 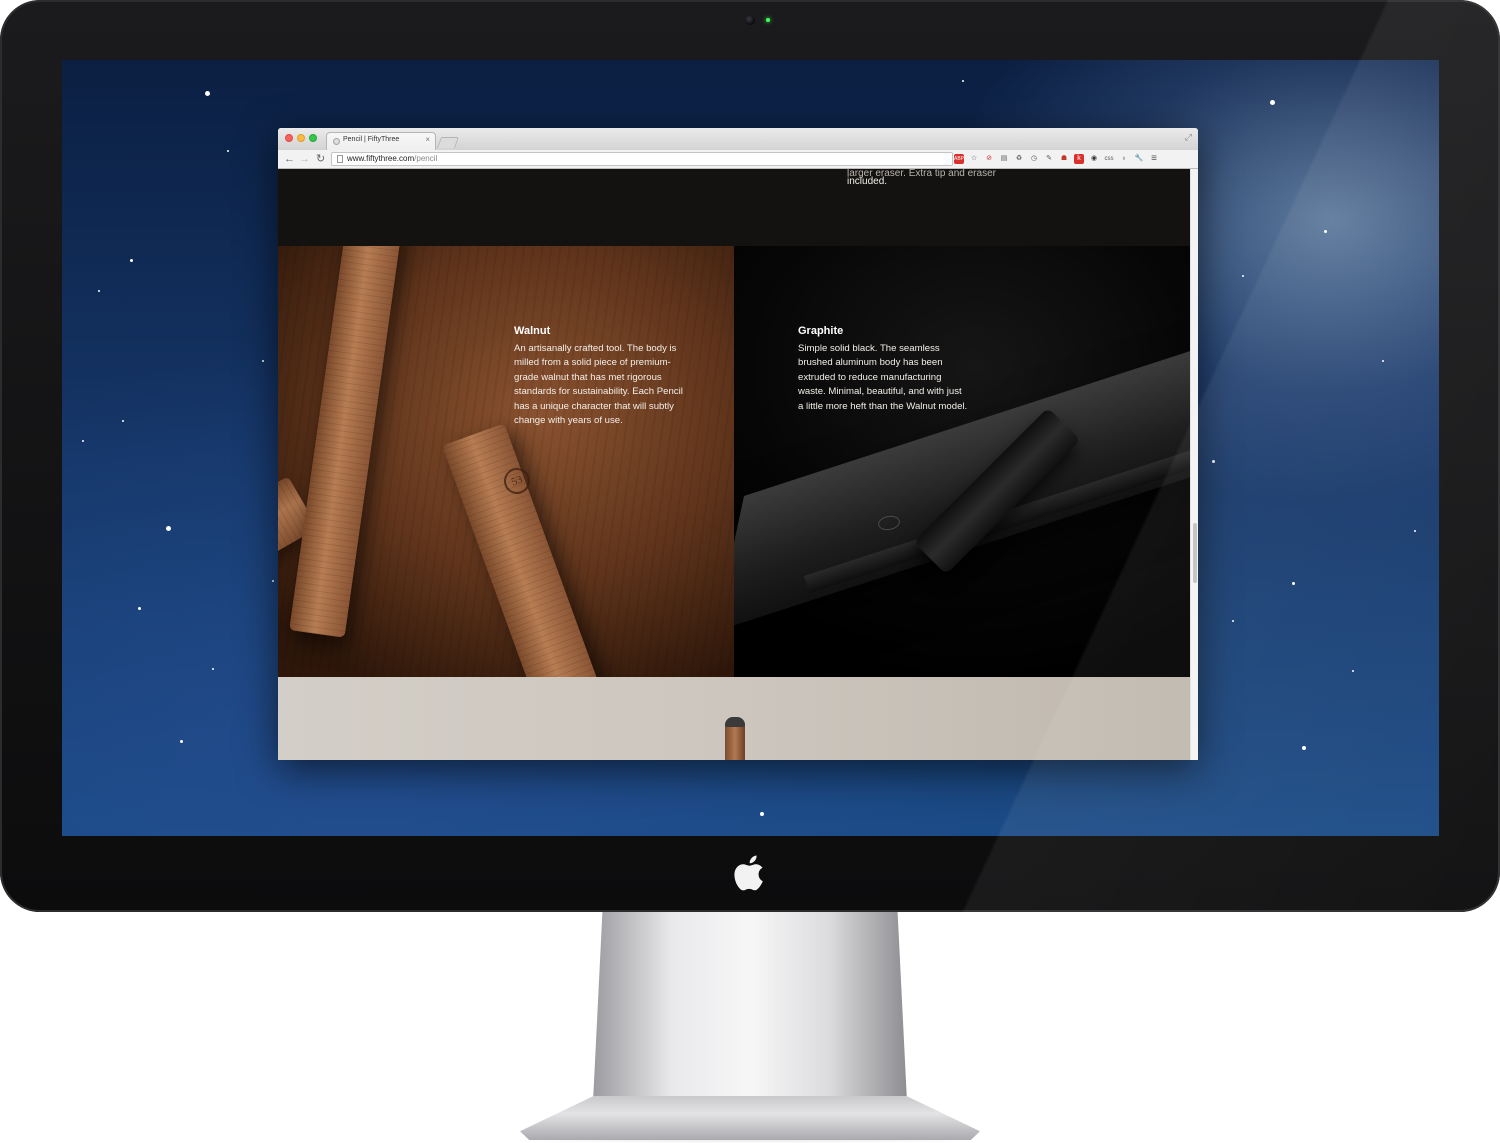 What do you see at coordinates (989, 159) in the screenshot?
I see `extension-block-icon: ⊘` at bounding box center [989, 159].